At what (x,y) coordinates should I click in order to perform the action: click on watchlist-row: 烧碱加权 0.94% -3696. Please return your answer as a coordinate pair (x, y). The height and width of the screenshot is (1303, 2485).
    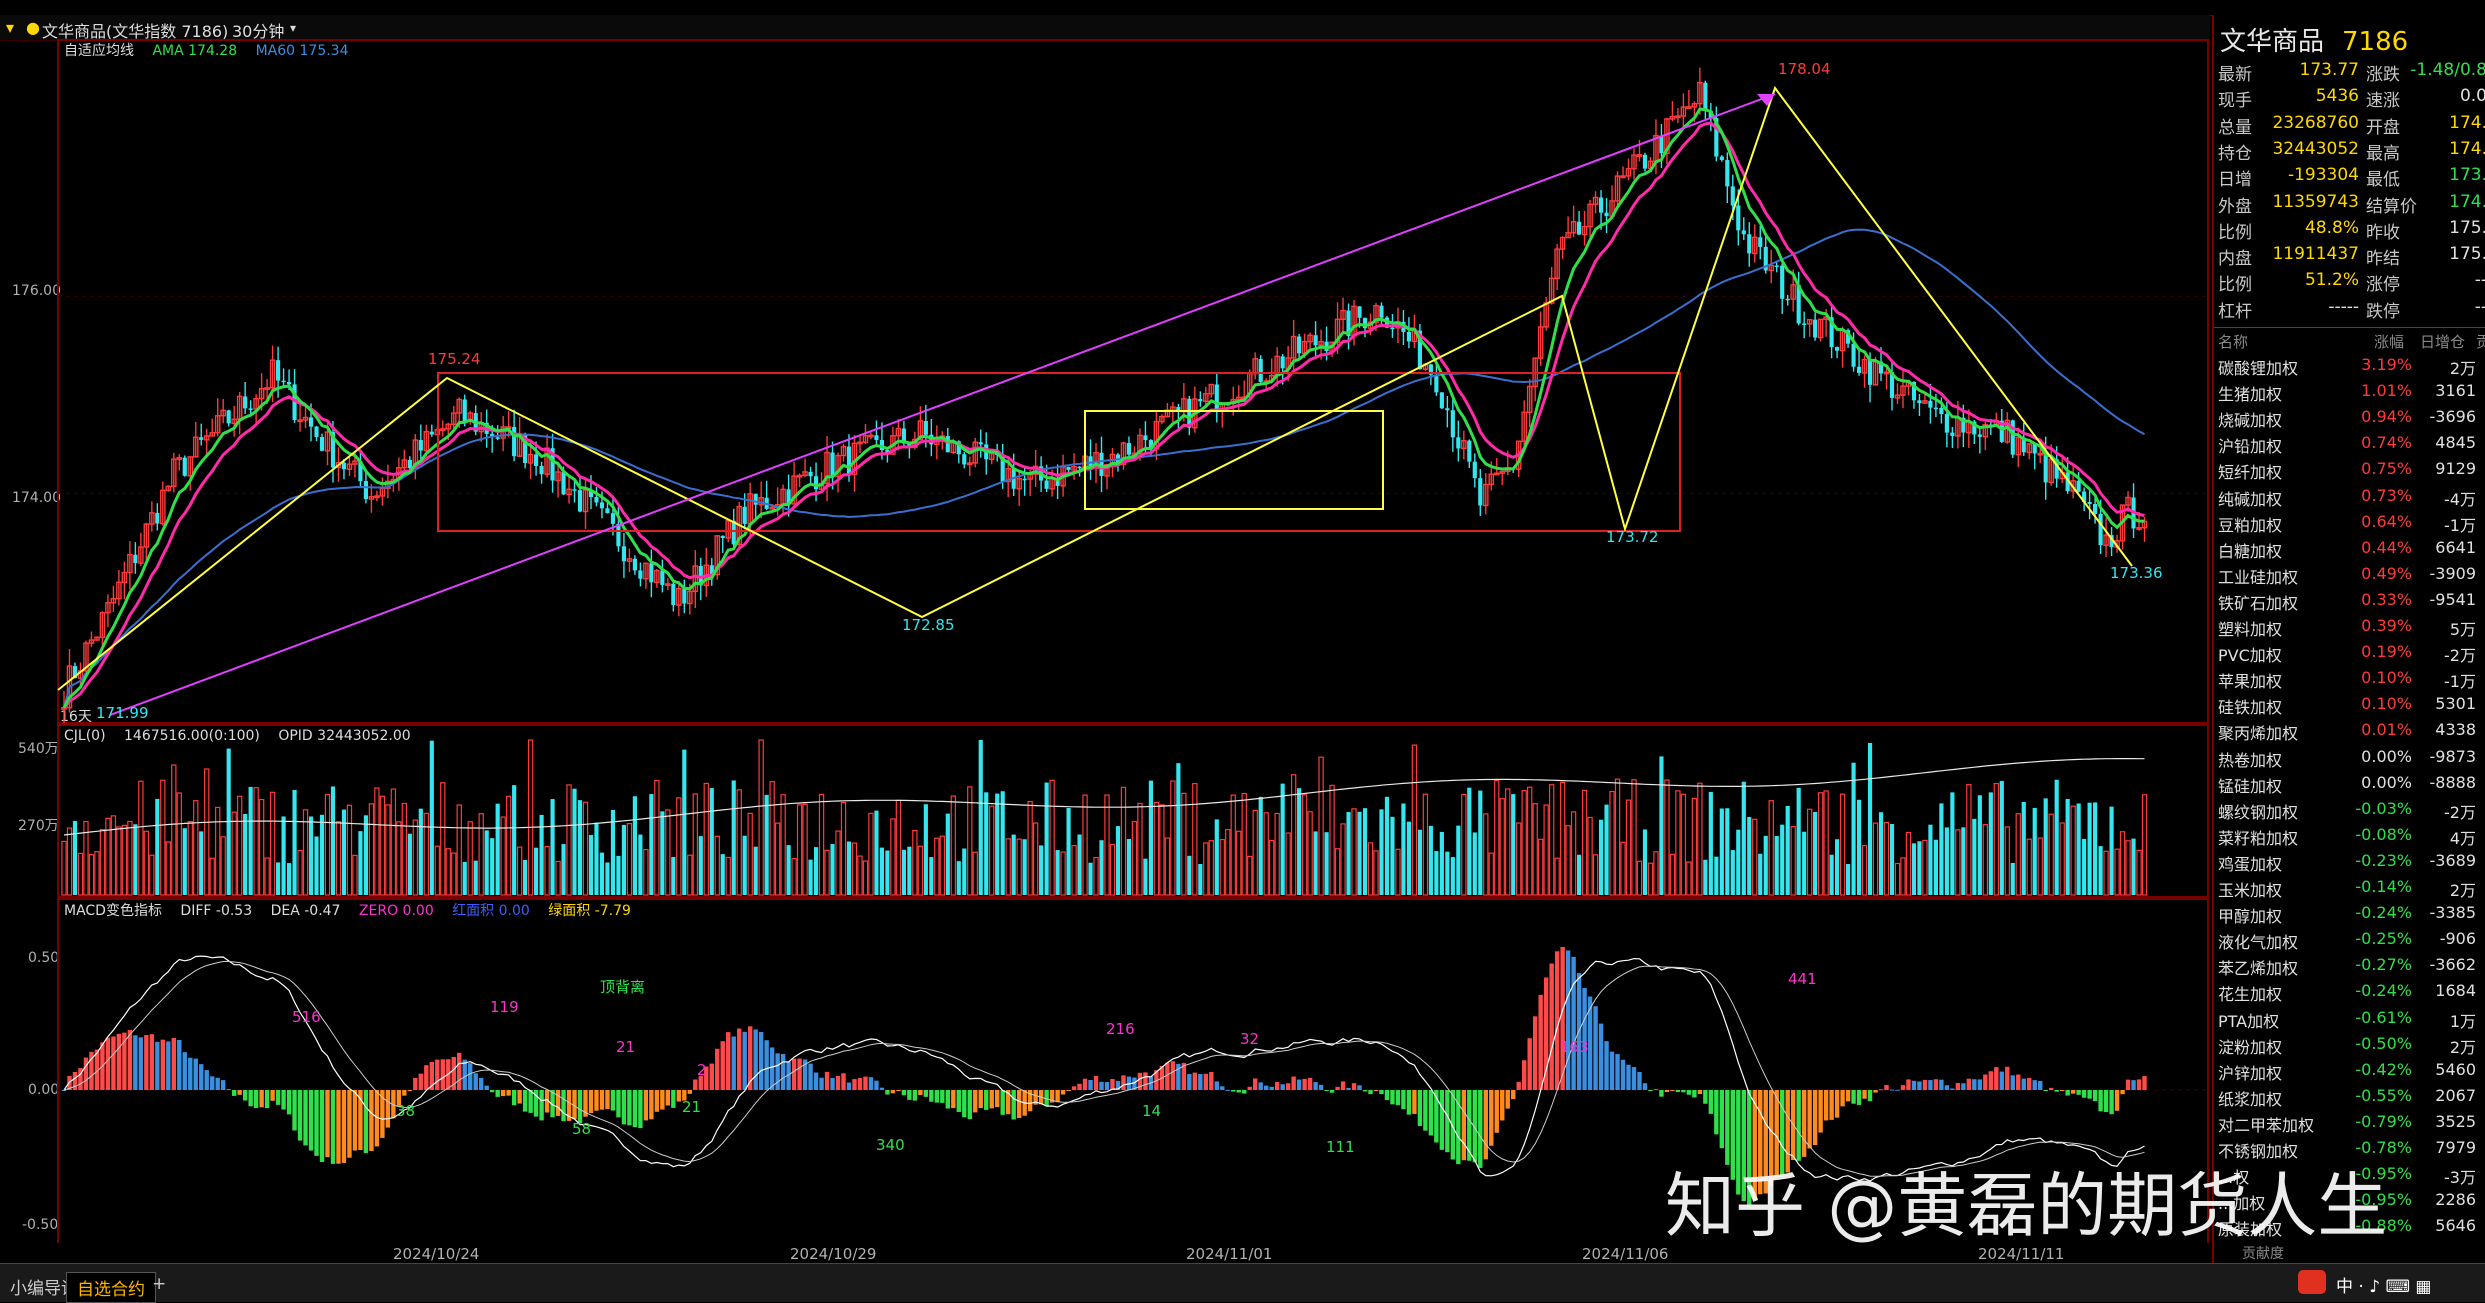
    Looking at the image, I should click on (2349, 420).